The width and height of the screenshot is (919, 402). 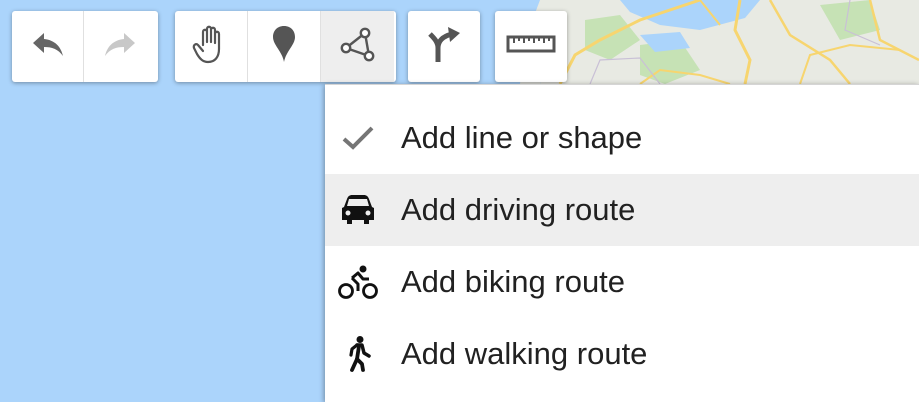 I want to click on redo-icon, so click(x=120, y=46).